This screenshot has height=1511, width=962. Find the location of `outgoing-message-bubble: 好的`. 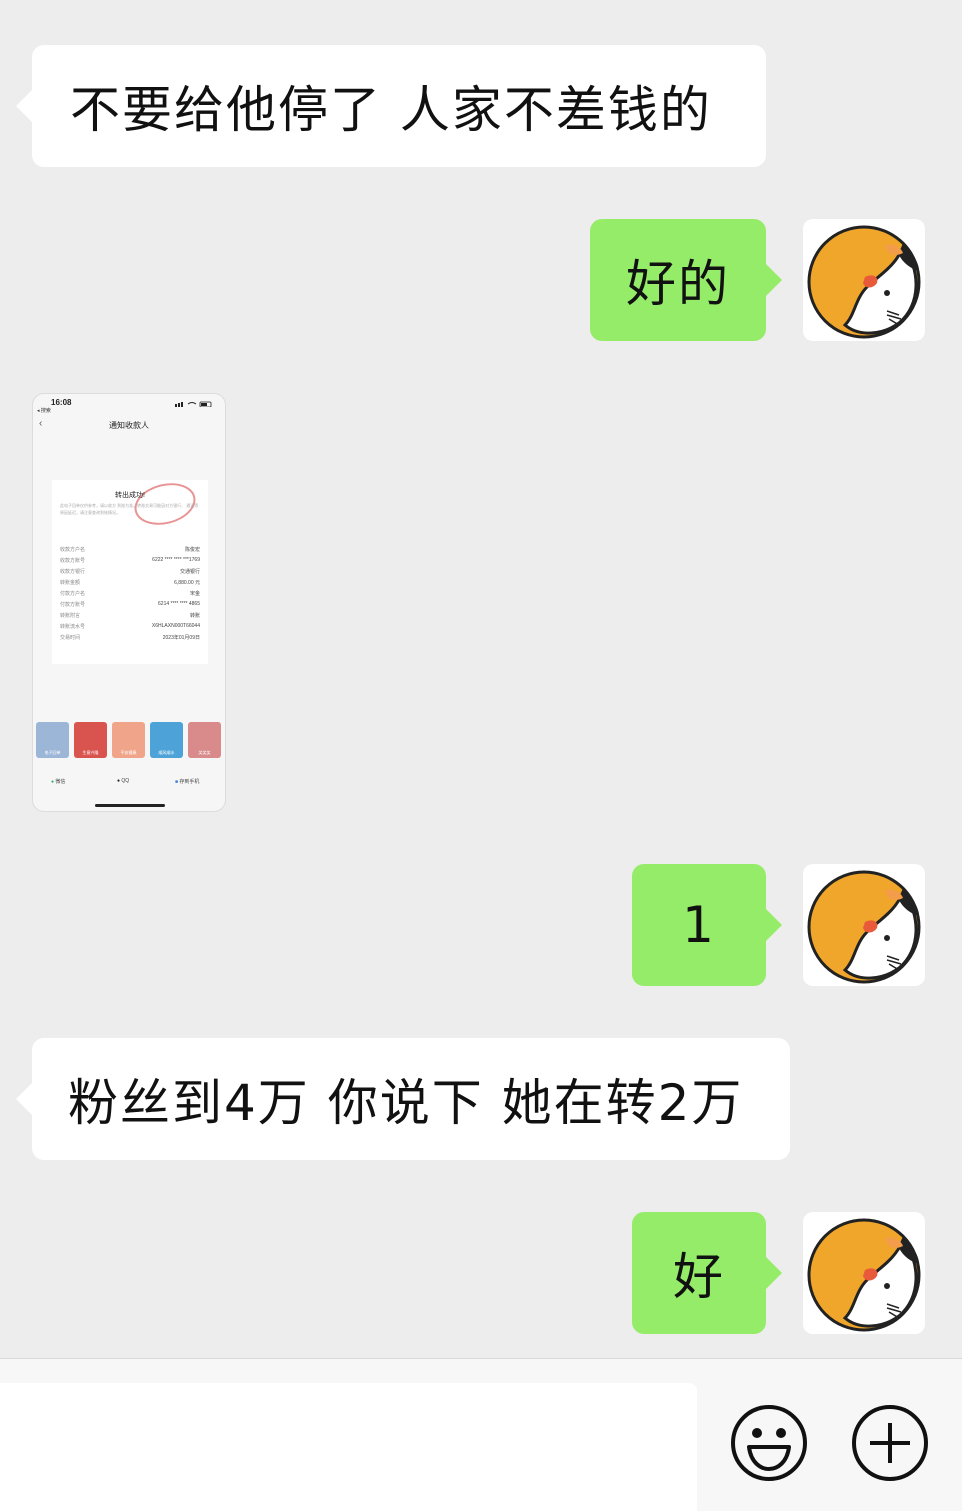

outgoing-message-bubble: 好的 is located at coordinates (686, 280).